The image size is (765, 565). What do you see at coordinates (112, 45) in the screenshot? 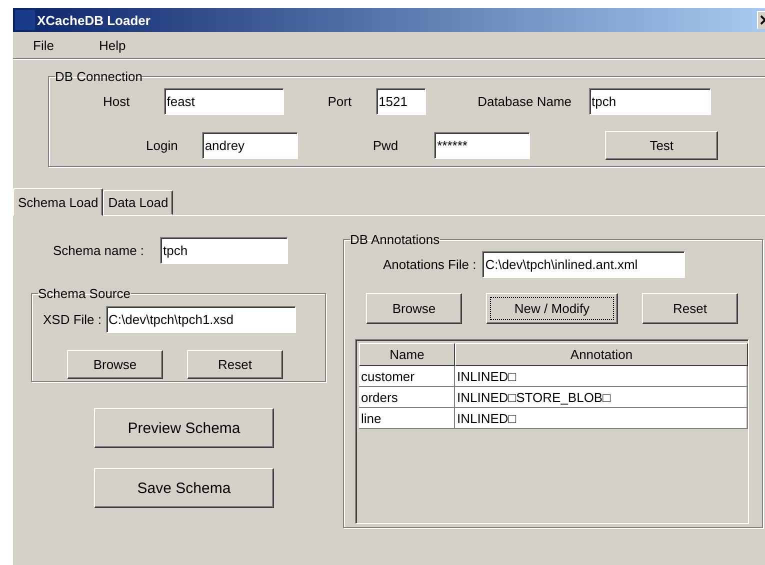
I see `menu-item: Help` at bounding box center [112, 45].